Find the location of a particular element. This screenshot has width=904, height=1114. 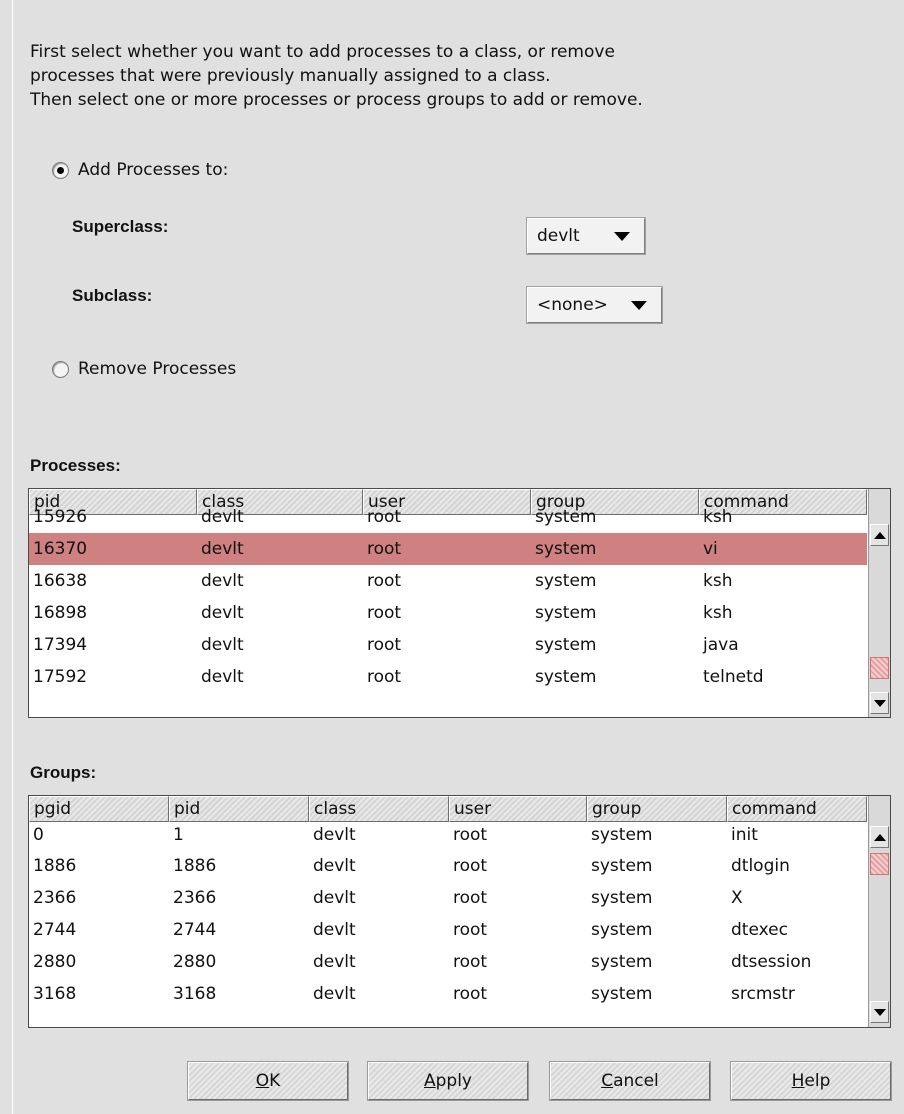

column-header: user is located at coordinates (518, 809).